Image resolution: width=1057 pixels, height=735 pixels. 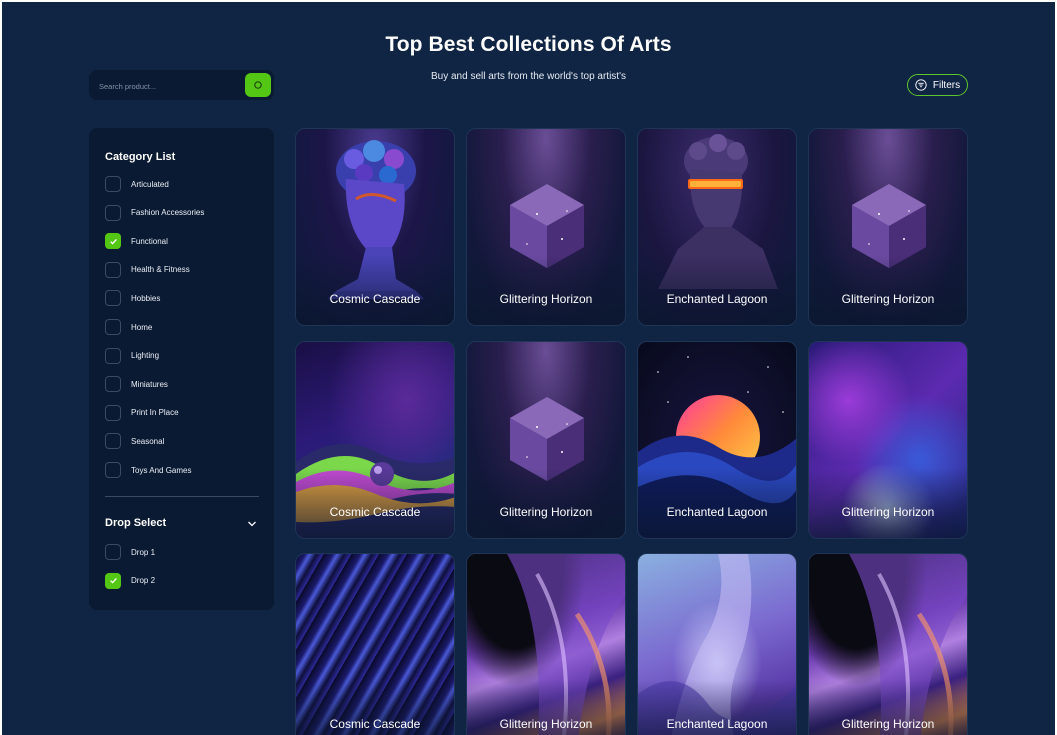 I want to click on category-item: Toys And Games, so click(x=148, y=470).